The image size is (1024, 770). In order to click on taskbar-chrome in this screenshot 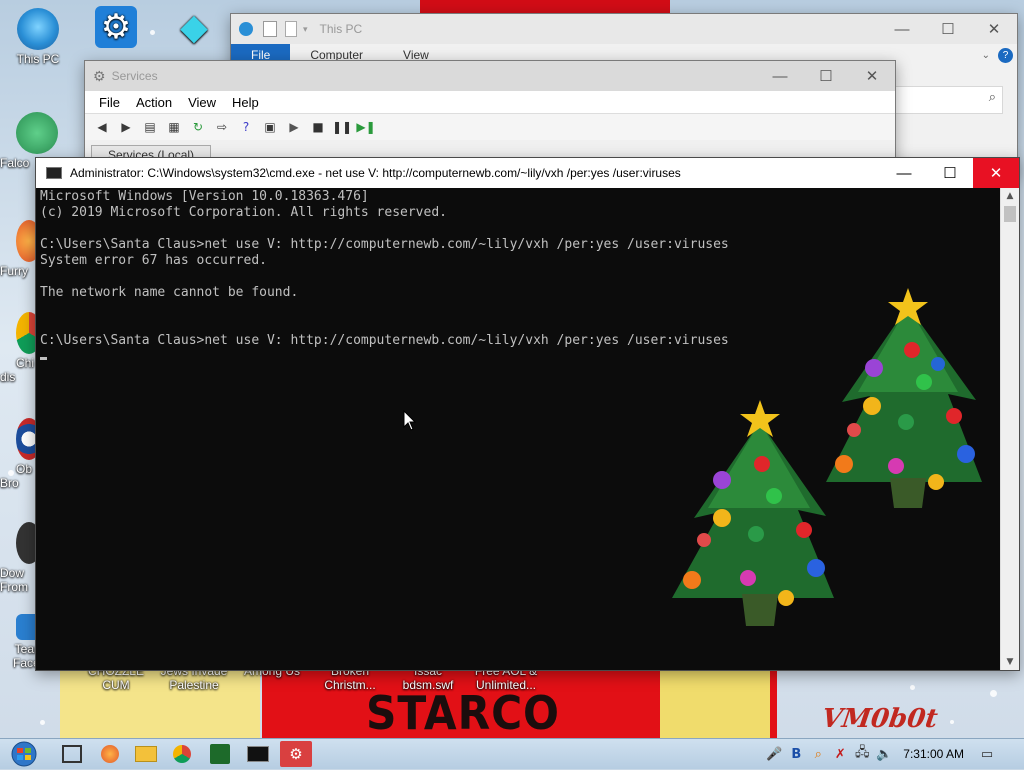, I will do `click(182, 754)`.